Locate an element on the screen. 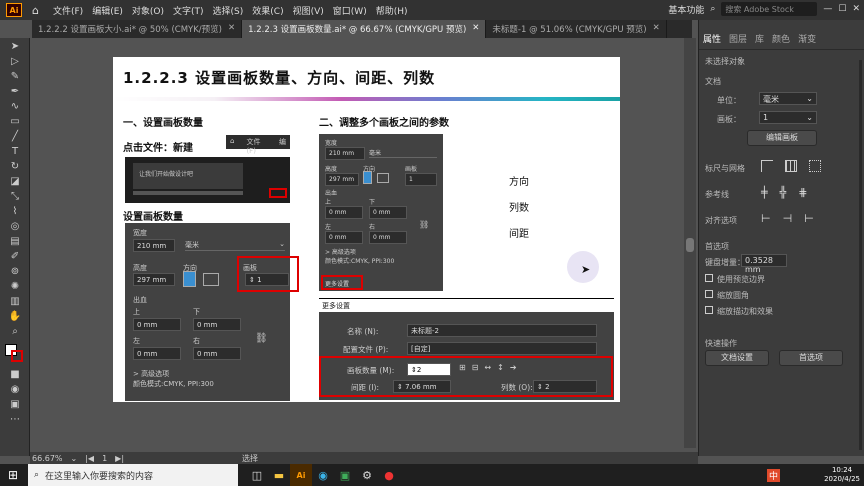  preferences-button: 首选项 is located at coordinates (811, 358).